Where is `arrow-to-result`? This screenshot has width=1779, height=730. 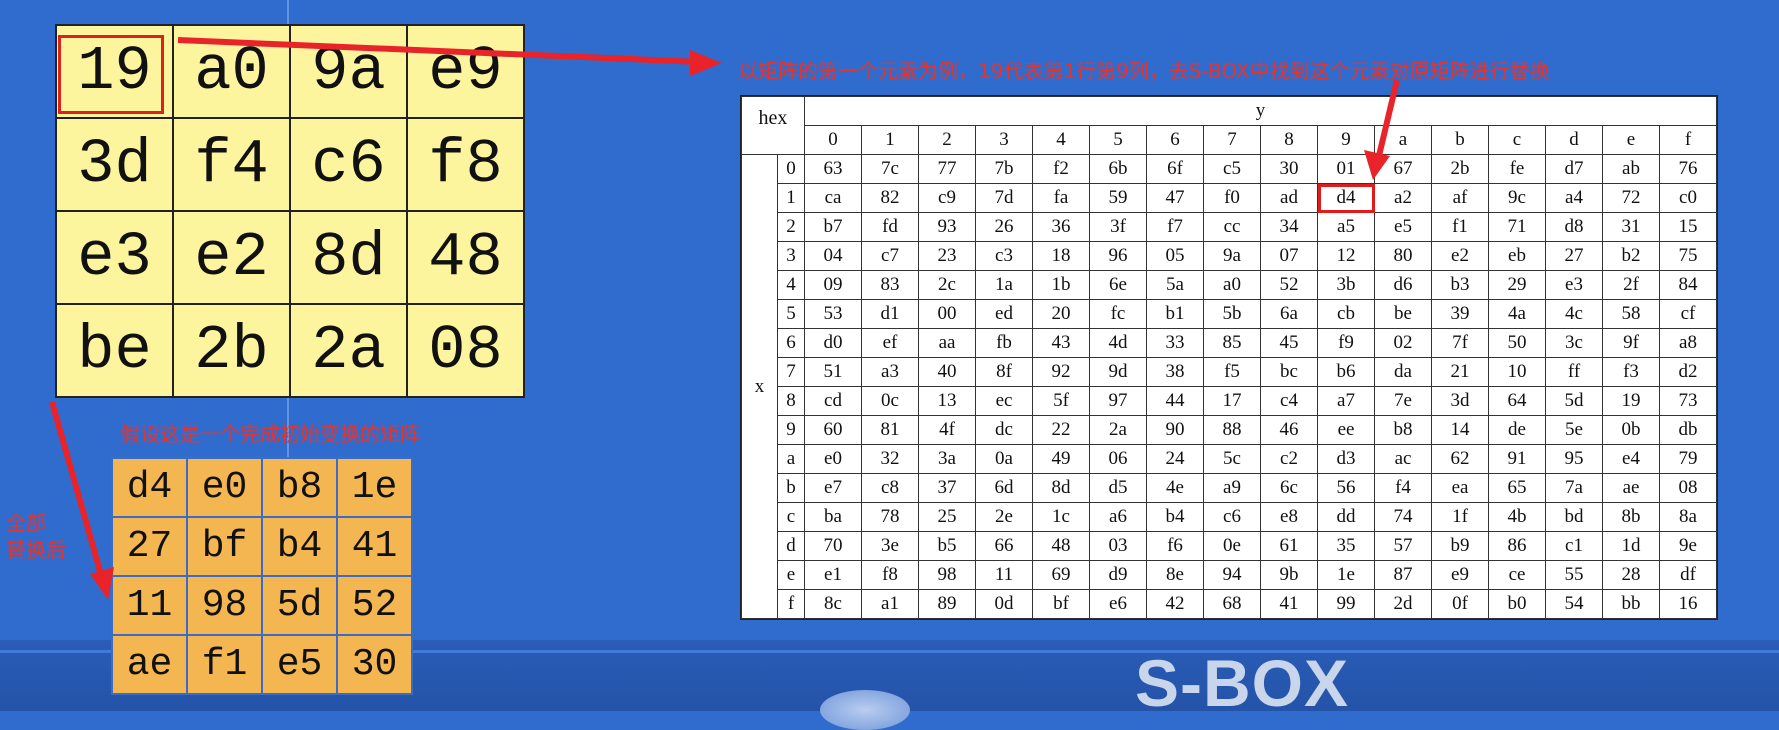 arrow-to-result is located at coordinates (77, 490).